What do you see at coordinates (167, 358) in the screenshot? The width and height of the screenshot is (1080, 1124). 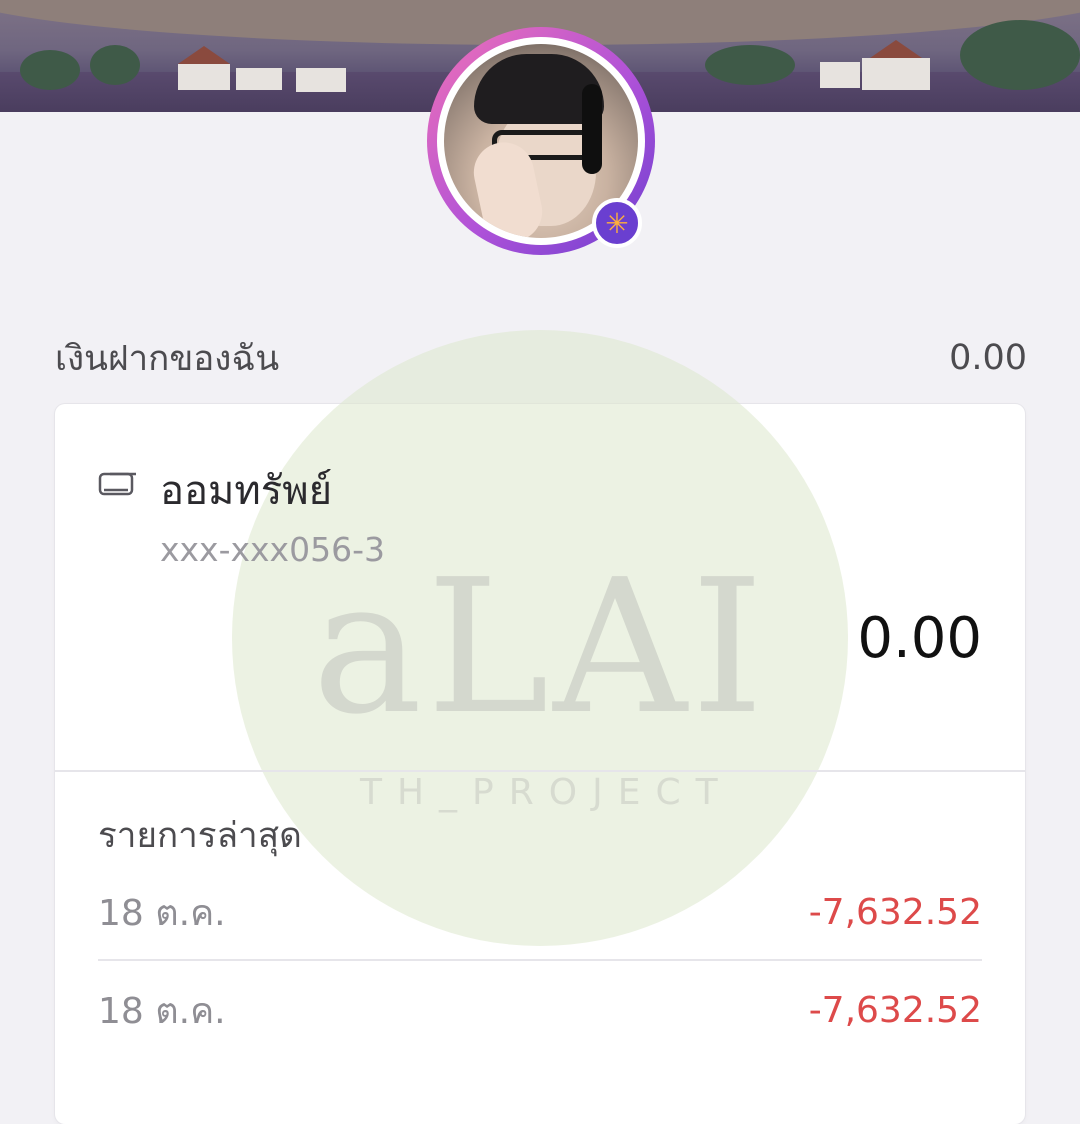 I see `my-deposits-label: เงินฝากของฉัน` at bounding box center [167, 358].